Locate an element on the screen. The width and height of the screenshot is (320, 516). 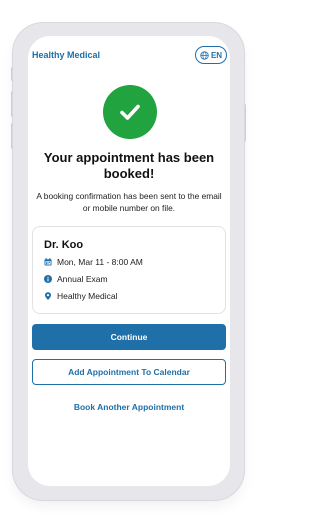
brand-name: Healthy Medical is located at coordinates (66, 55).